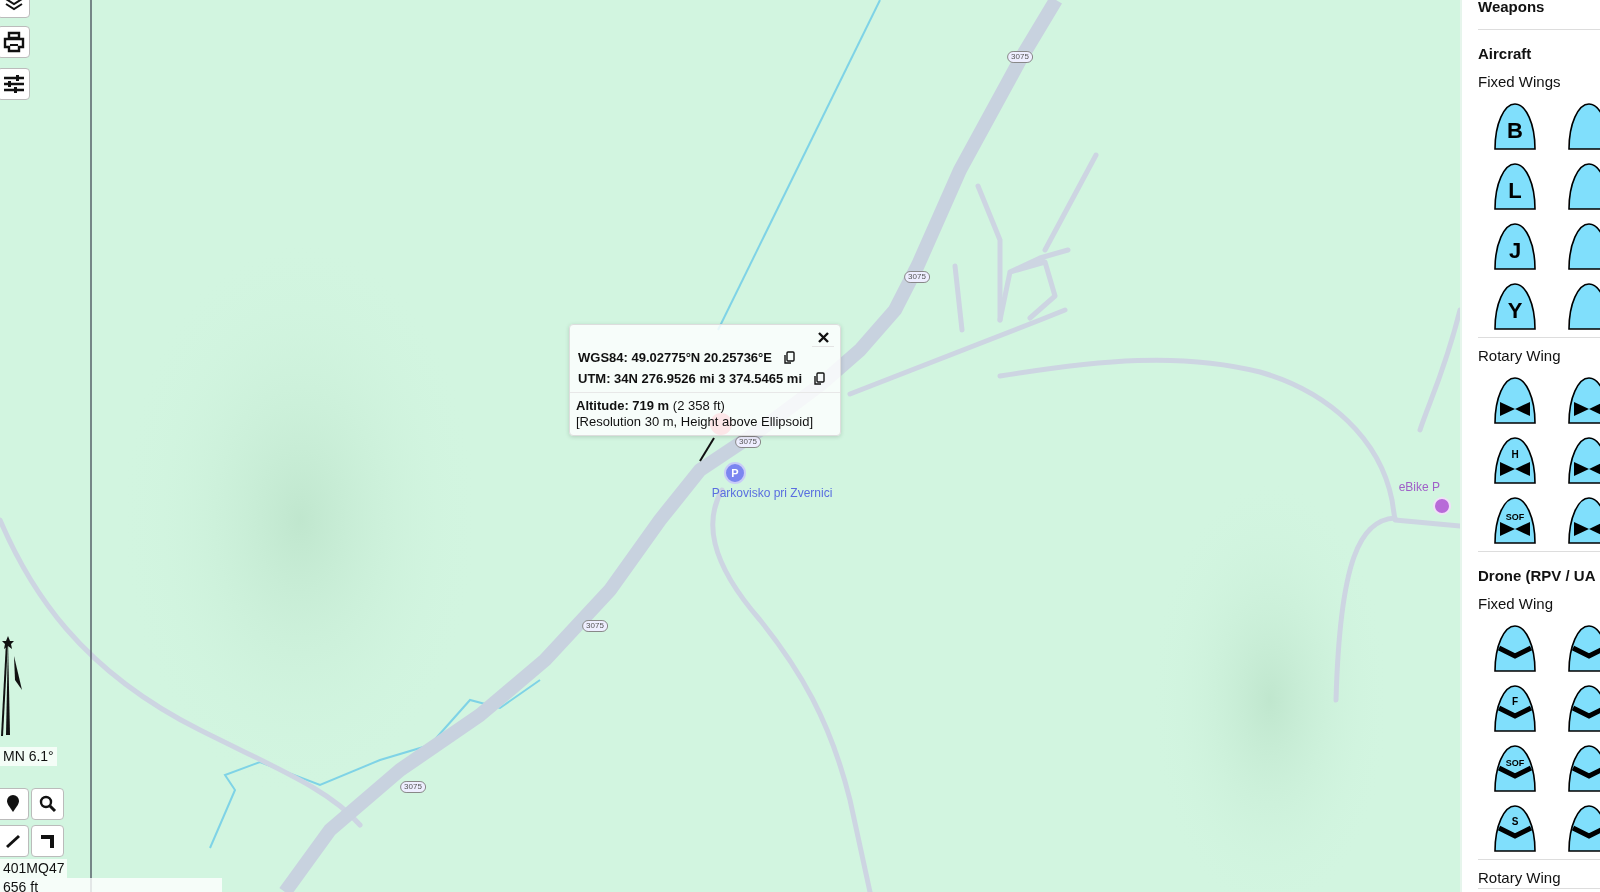 The height and width of the screenshot is (892, 1600). I want to click on declination-label: MN 6.1°, so click(28, 756).